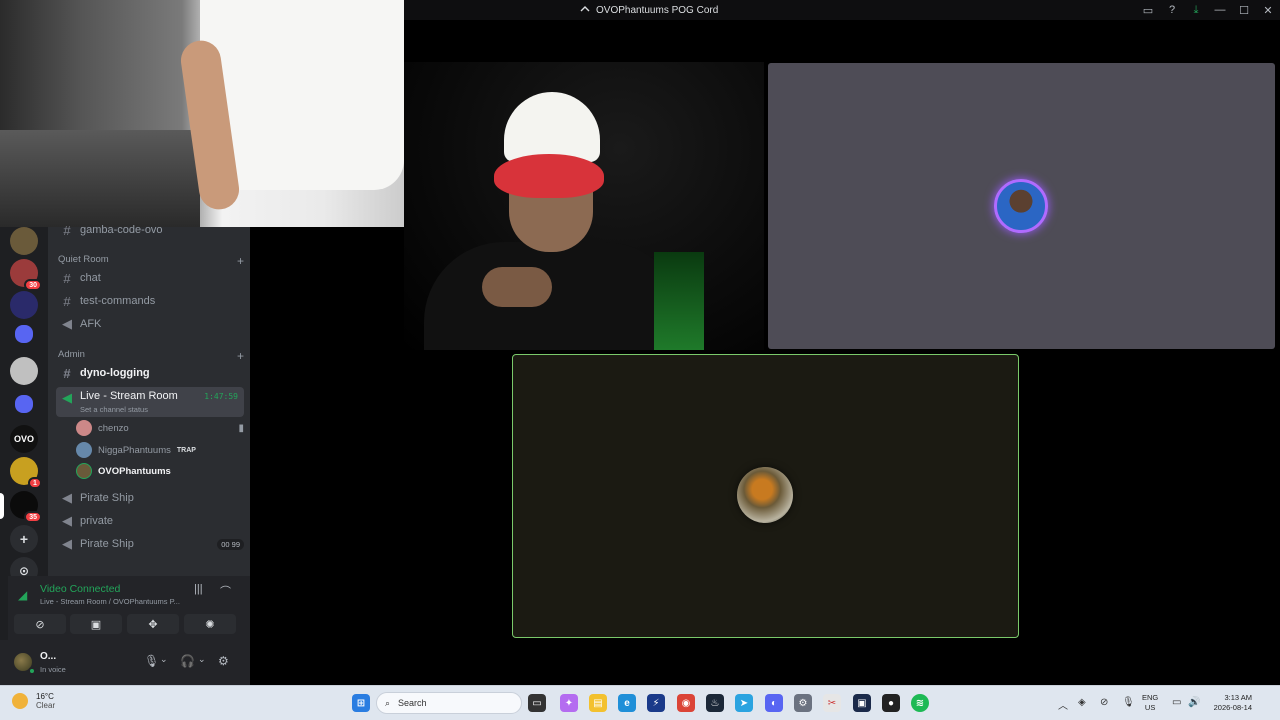 This screenshot has width=1280, height=720. Describe the element at coordinates (225, 591) in the screenshot. I see `disconnect-icon: ⌒` at that location.